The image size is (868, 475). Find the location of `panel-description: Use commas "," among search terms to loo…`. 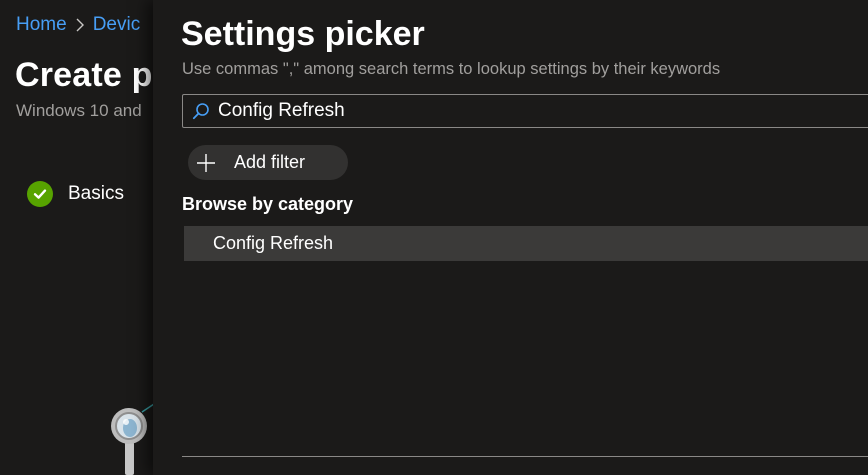

panel-description: Use commas "," among search terms to loo… is located at coordinates (451, 69).